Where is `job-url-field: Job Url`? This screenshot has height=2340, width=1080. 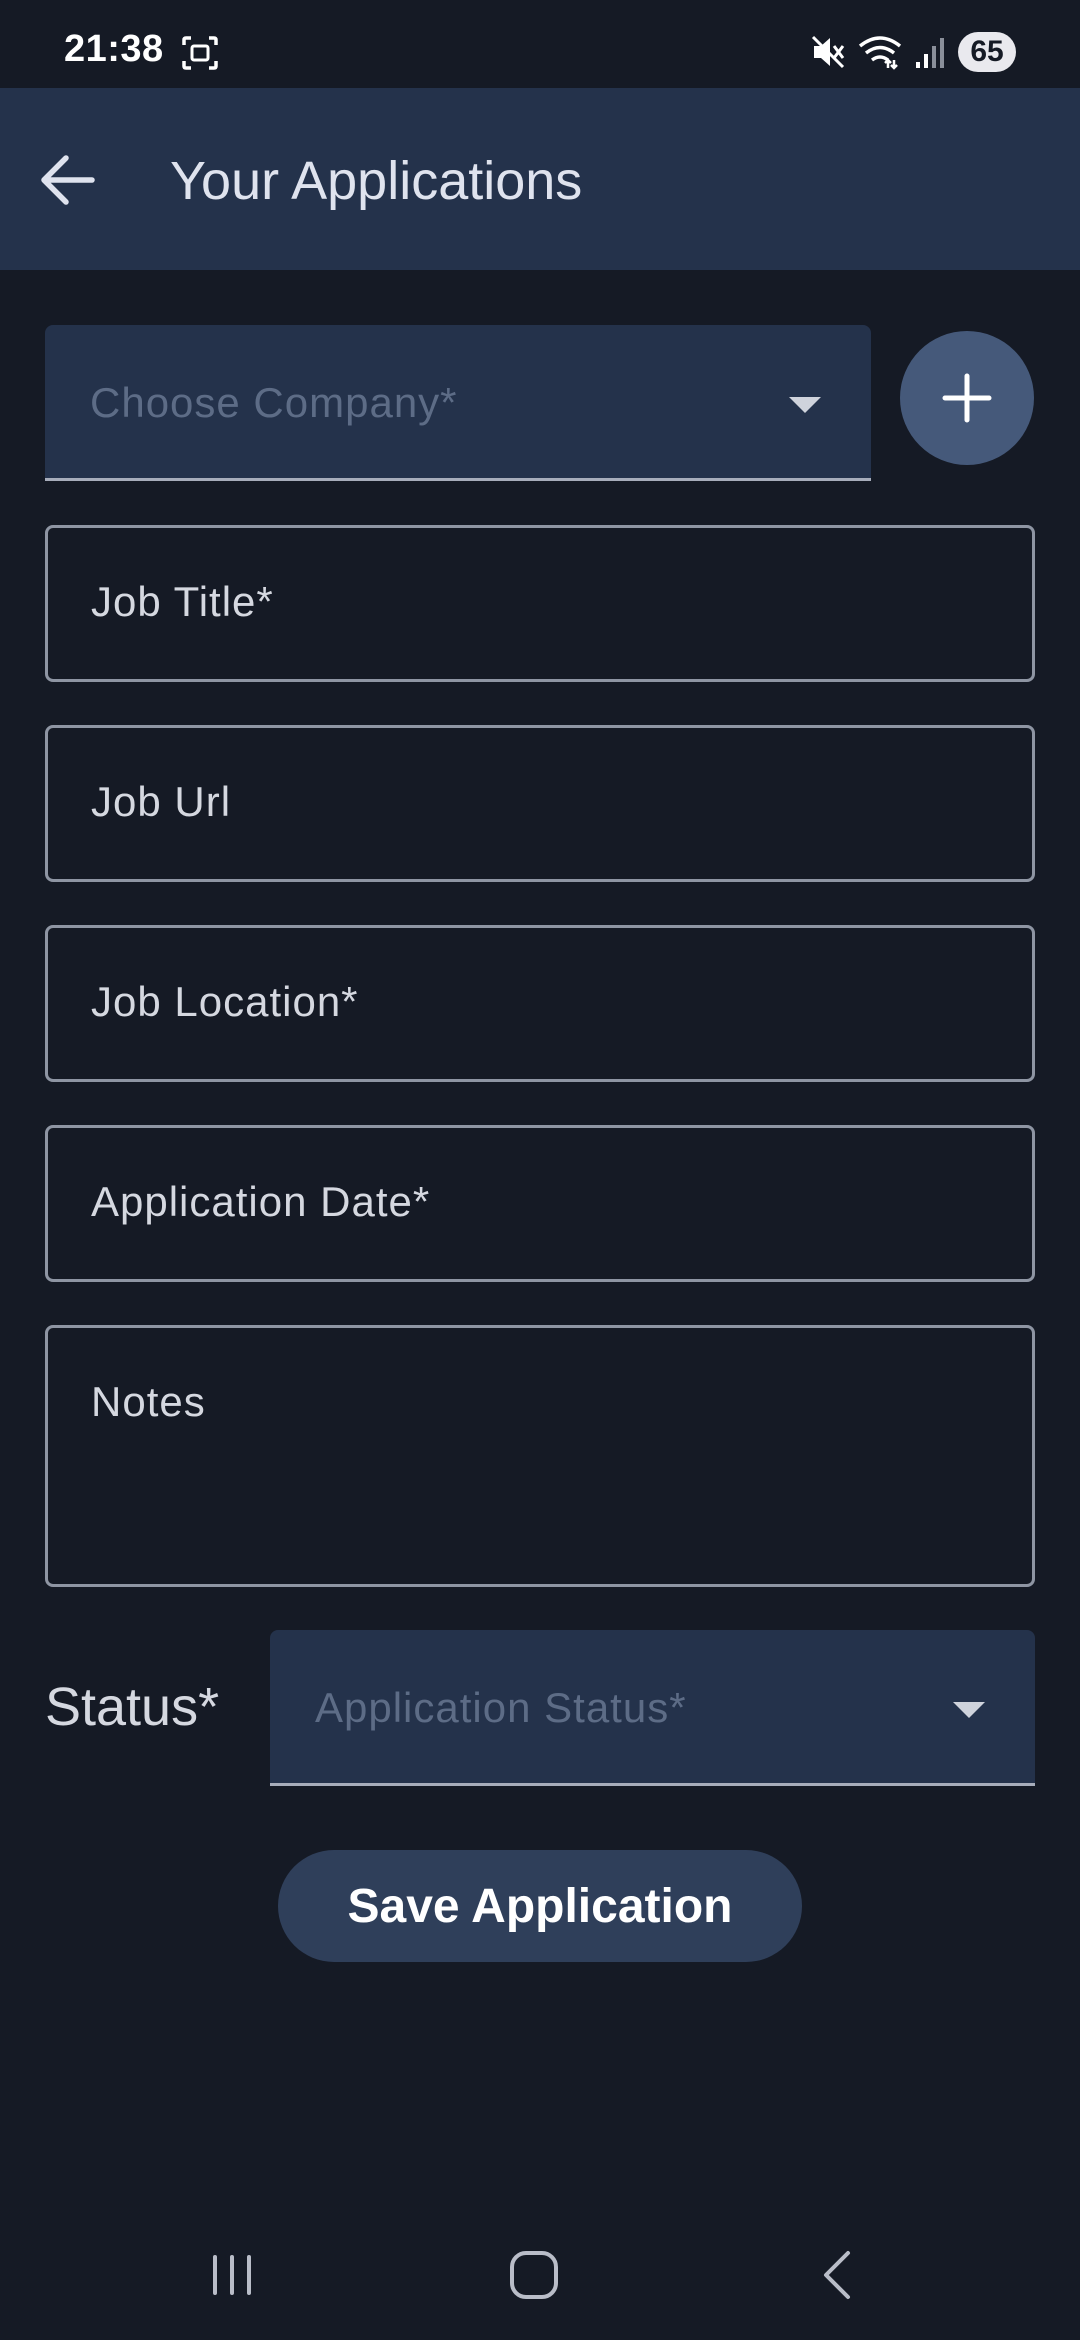 job-url-field: Job Url is located at coordinates (540, 803).